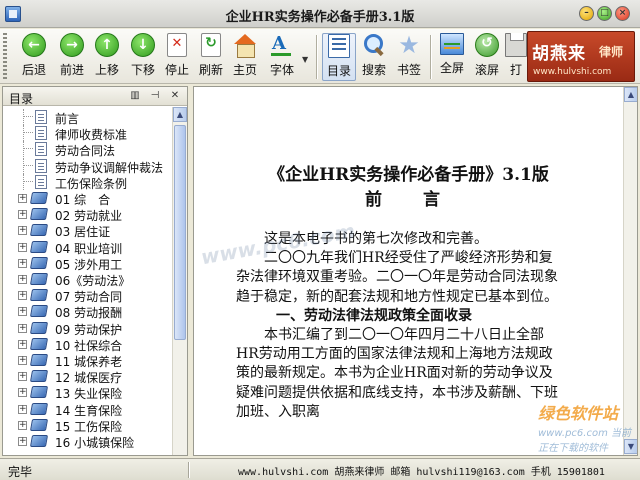  Describe the element at coordinates (175, 96) in the screenshot. I see `close-panel-icon: ✕` at that location.